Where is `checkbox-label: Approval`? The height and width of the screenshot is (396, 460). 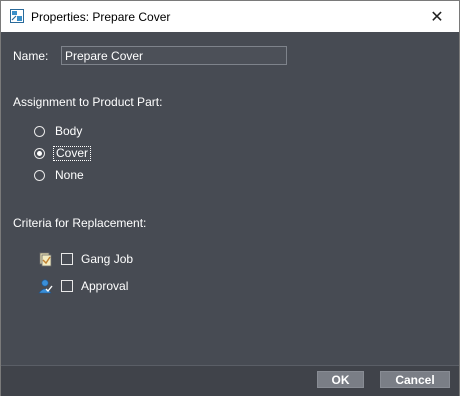
checkbox-label: Approval is located at coordinates (105, 286).